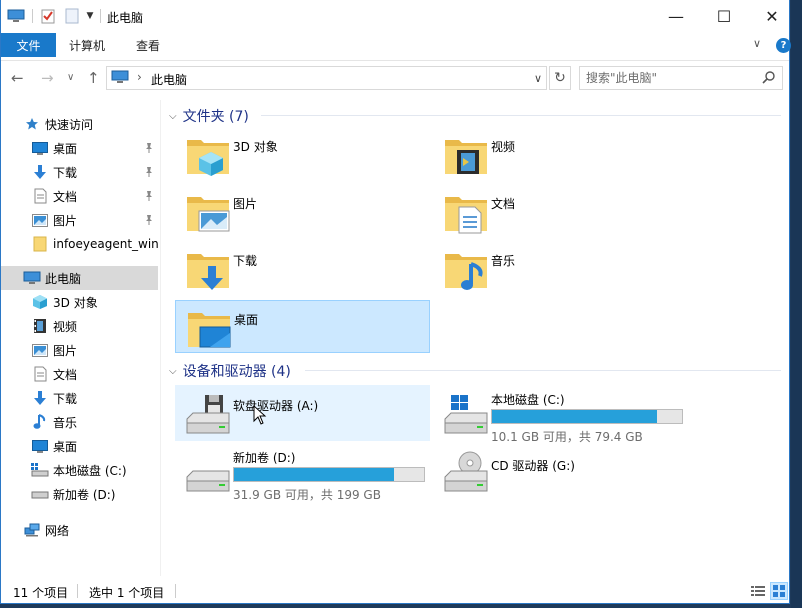  What do you see at coordinates (65, 374) in the screenshot?
I see `nav-label: 文档` at bounding box center [65, 374].